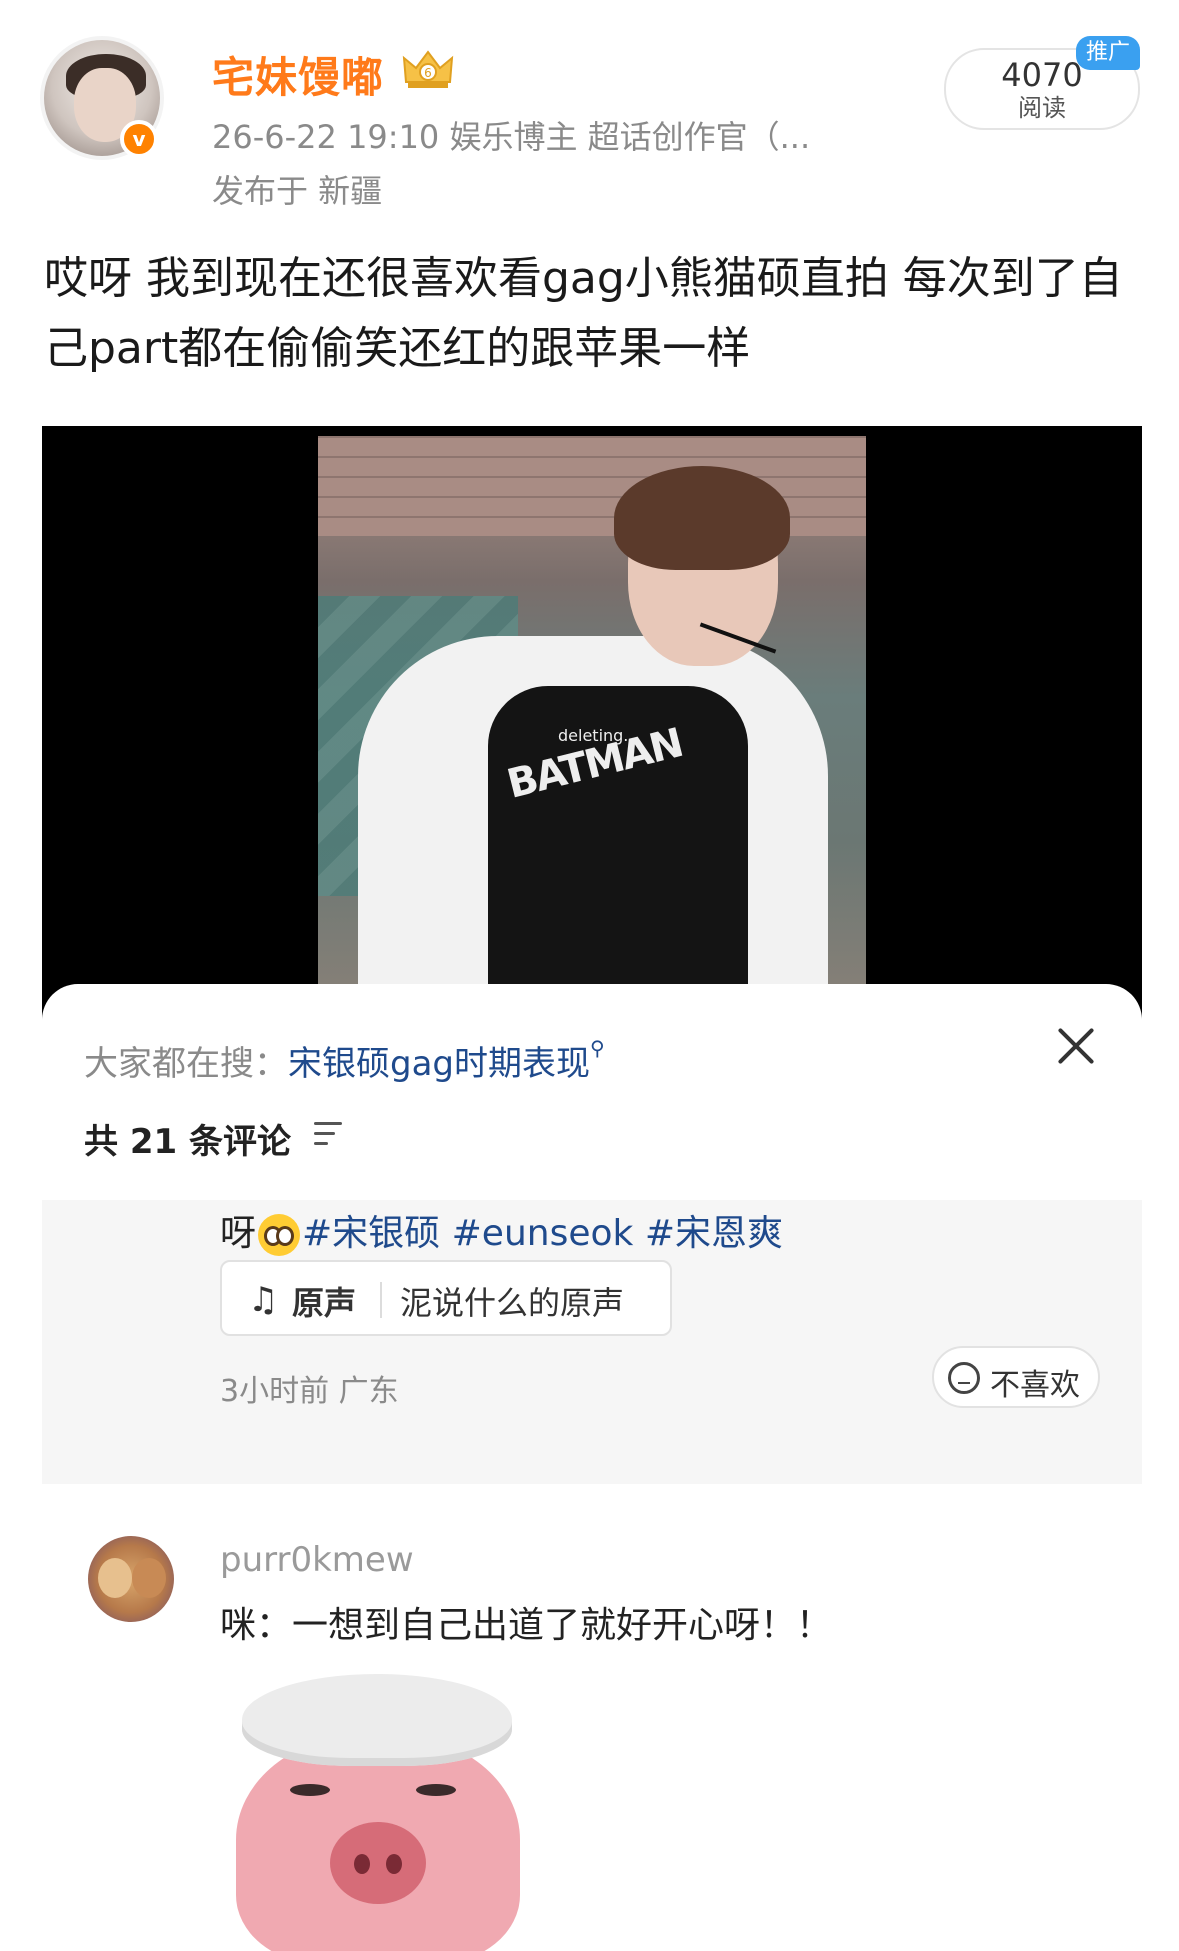 Image resolution: width=1179 pixels, height=1951 pixels. What do you see at coordinates (702, 518) in the screenshot?
I see `person-hair` at bounding box center [702, 518].